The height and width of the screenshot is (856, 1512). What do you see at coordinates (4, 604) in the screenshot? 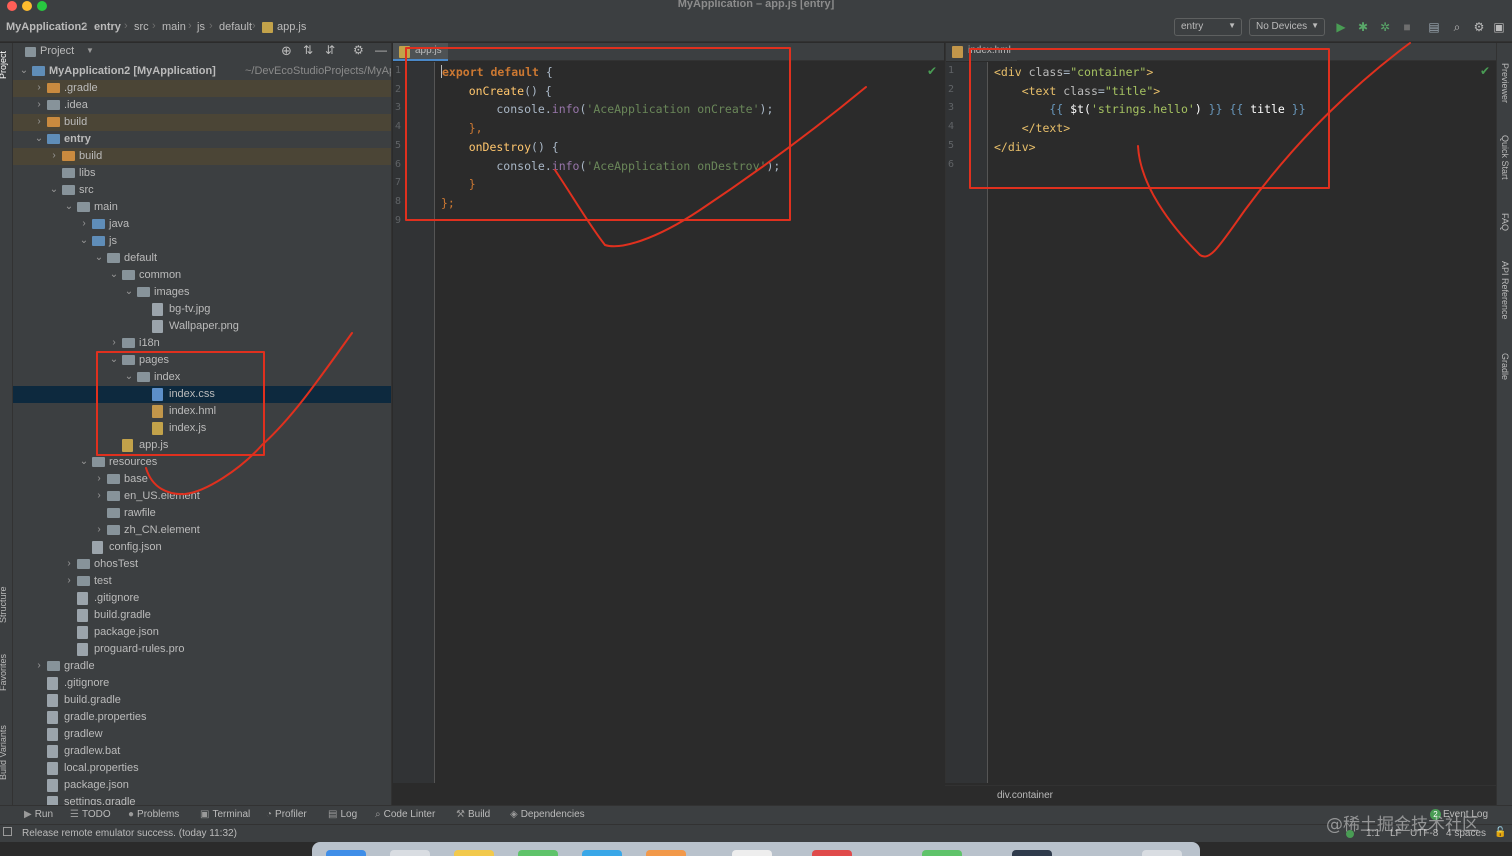
I see `structure-tool-tab: Structure` at bounding box center [4, 604].